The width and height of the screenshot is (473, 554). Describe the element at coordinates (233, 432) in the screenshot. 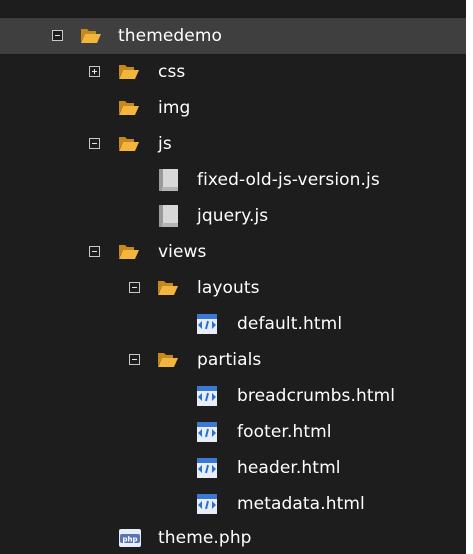

I see `tree-node-footer-html: footer.html` at that location.